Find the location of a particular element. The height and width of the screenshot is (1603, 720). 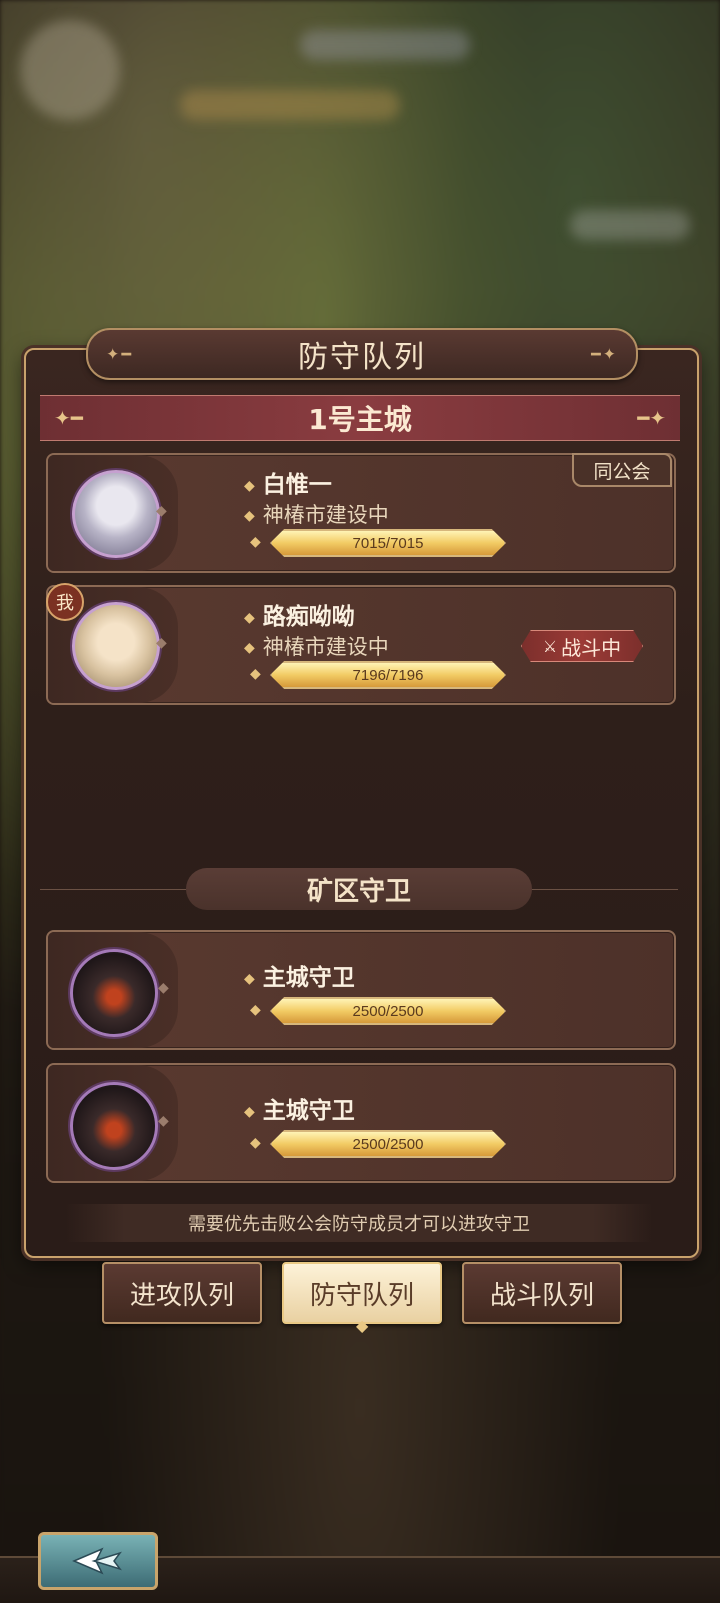

hp-text: 7015/7015 is located at coordinates (388, 543).